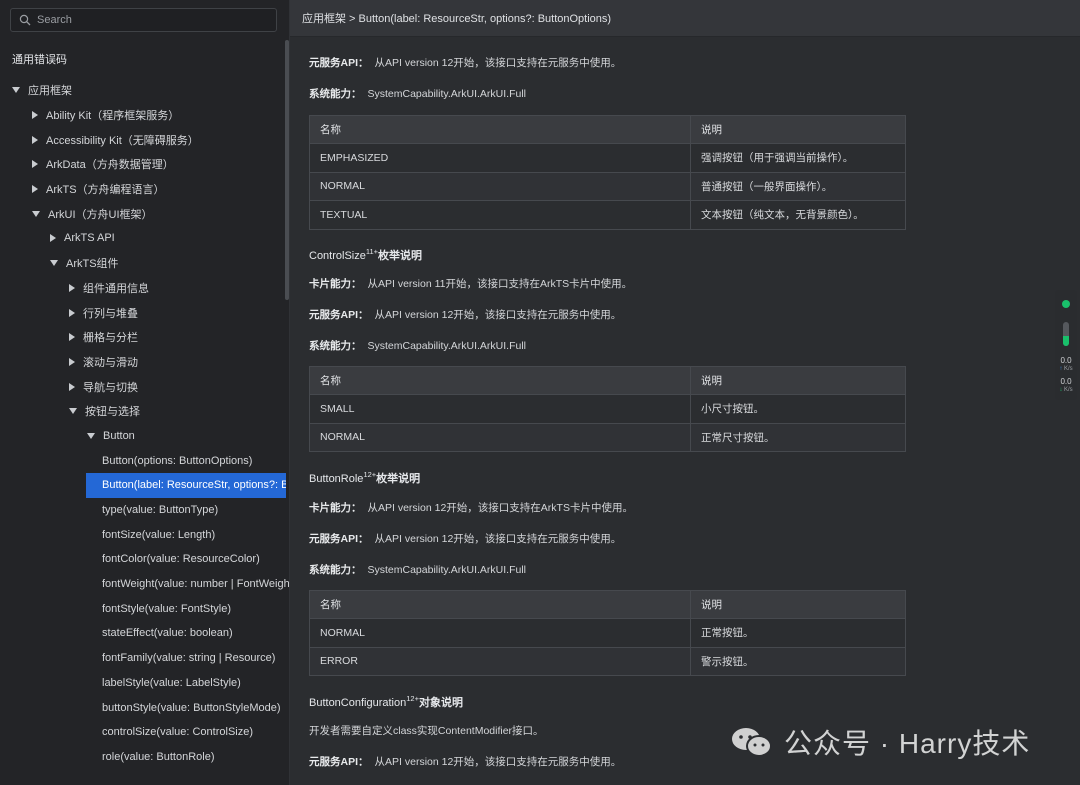 This screenshot has width=1080, height=785. Describe the element at coordinates (110, 387) in the screenshot. I see `tree-item-label: 导航与切换` at that location.